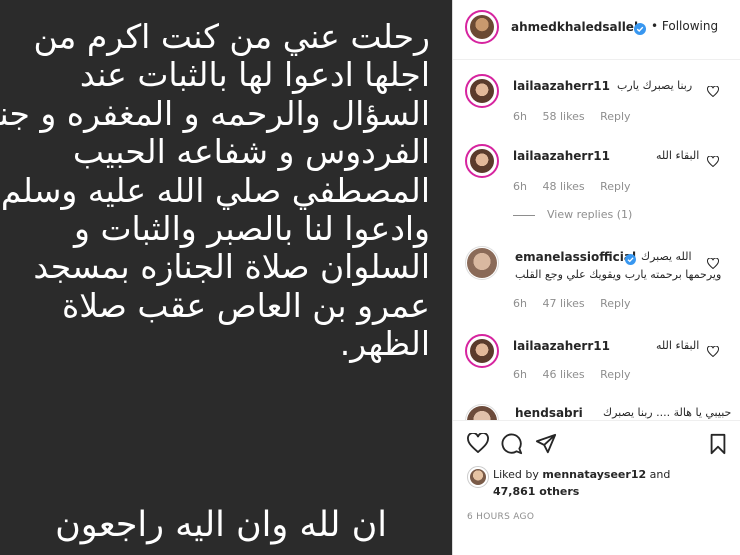 Image resolution: width=740 pixels, height=555 pixels. I want to click on comment-meta: 6h 46 likes Reply, so click(578, 374).